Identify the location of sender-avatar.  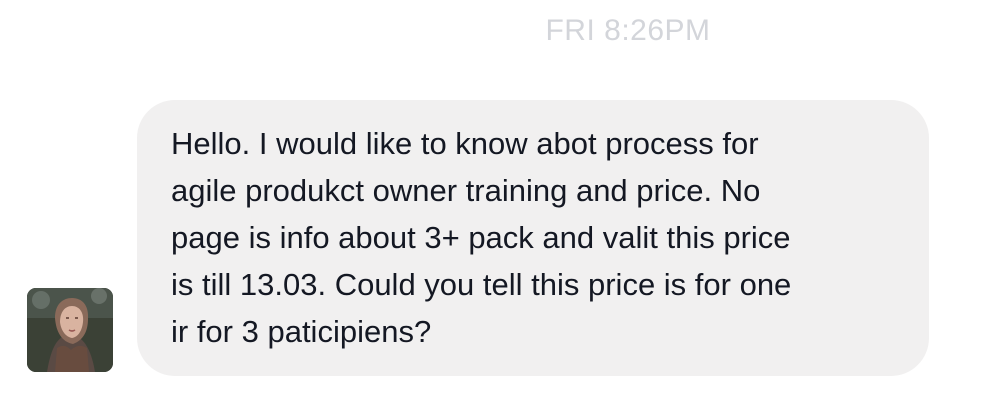
(70, 330).